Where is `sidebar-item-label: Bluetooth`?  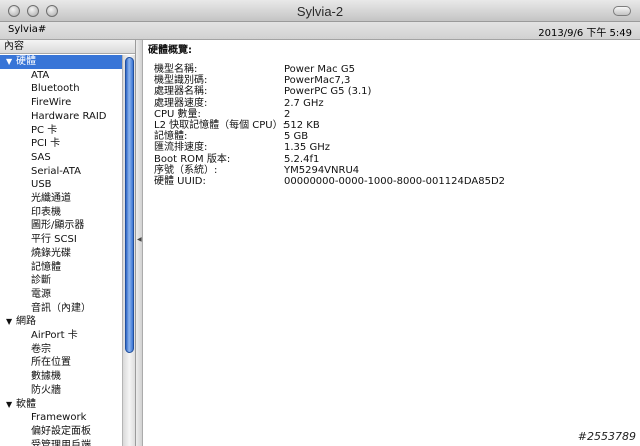
sidebar-item-label: Bluetooth is located at coordinates (55, 89).